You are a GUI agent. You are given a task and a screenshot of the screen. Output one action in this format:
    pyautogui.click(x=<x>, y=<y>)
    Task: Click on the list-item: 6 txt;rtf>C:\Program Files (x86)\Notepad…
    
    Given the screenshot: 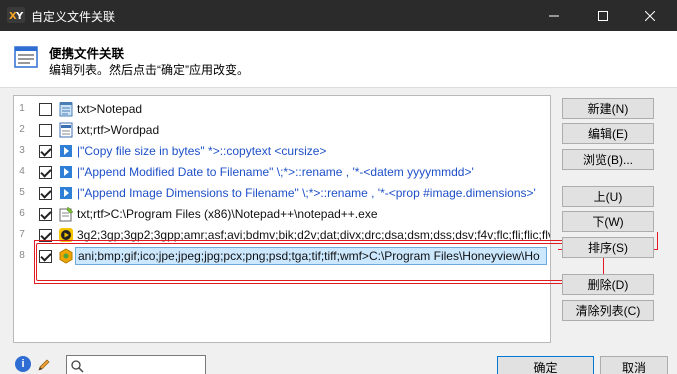 What is the action you would take?
    pyautogui.click(x=282, y=214)
    